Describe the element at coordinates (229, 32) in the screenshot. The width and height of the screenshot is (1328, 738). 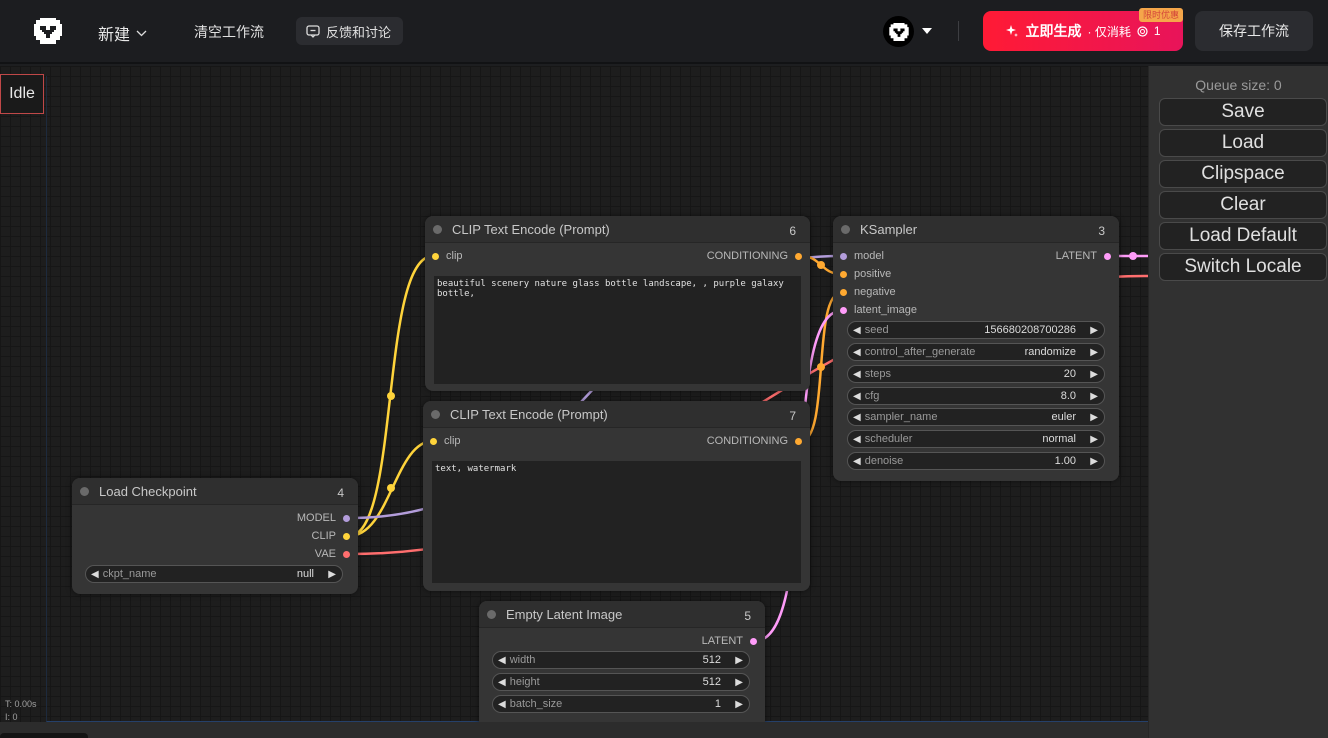
I see `clear-workflow-button: 清空工作流` at that location.